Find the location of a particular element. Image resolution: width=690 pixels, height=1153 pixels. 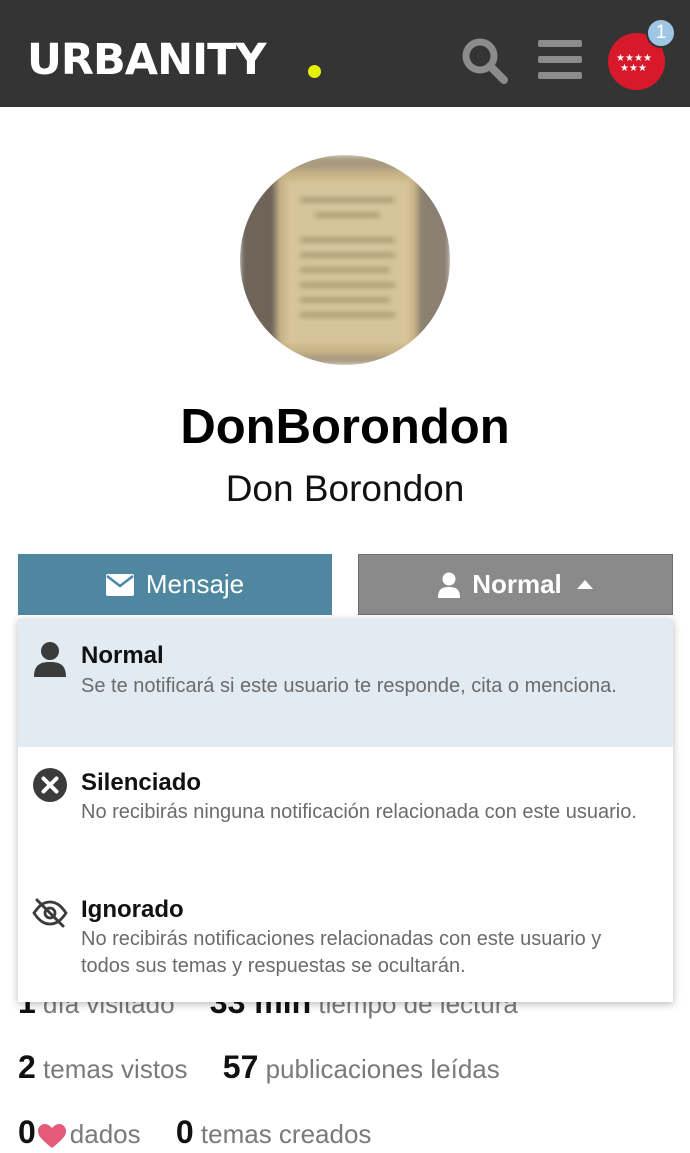

notification-level-dropdown: Normal is located at coordinates (515, 584).